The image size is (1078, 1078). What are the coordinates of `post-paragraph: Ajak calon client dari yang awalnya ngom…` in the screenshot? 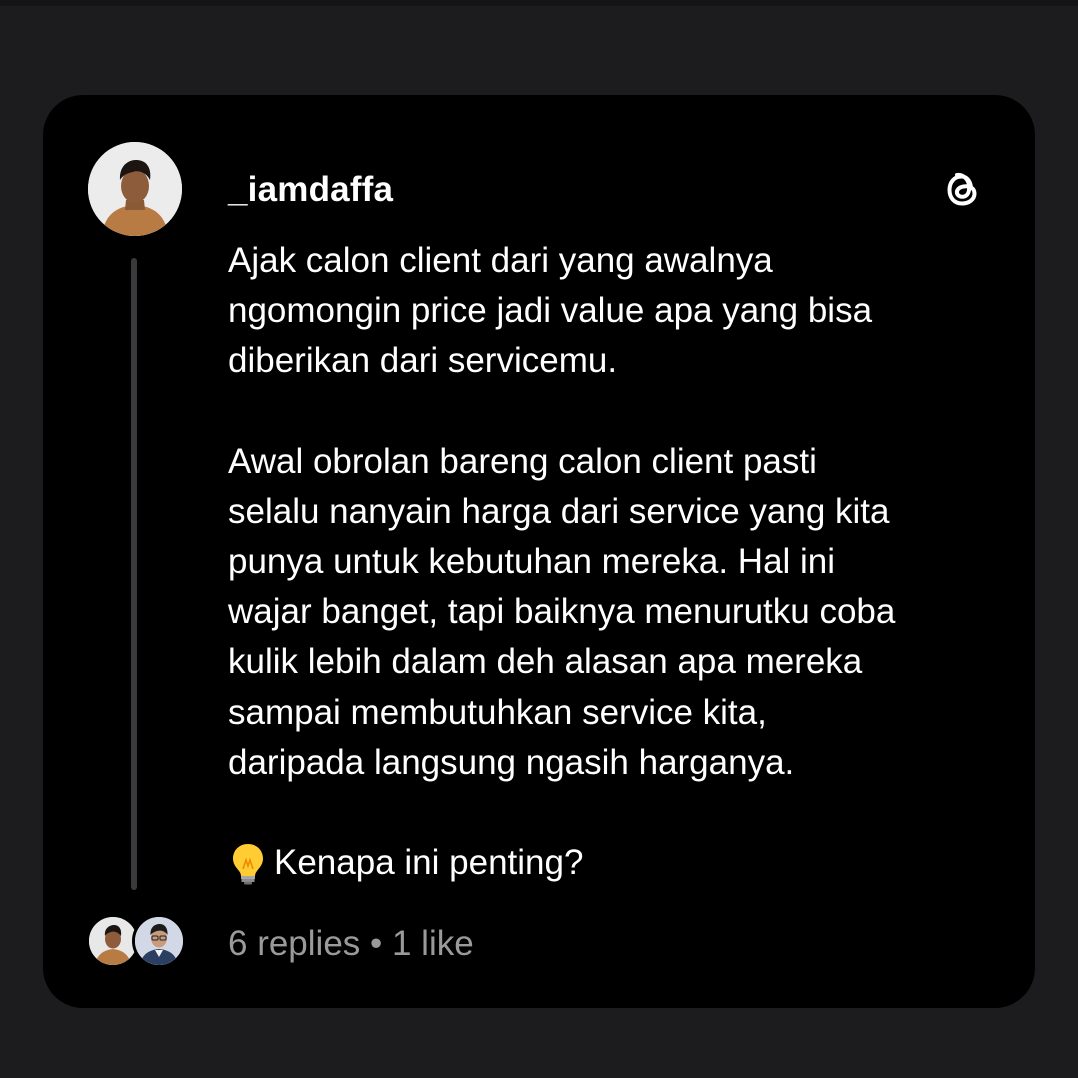 It's located at (550, 311).